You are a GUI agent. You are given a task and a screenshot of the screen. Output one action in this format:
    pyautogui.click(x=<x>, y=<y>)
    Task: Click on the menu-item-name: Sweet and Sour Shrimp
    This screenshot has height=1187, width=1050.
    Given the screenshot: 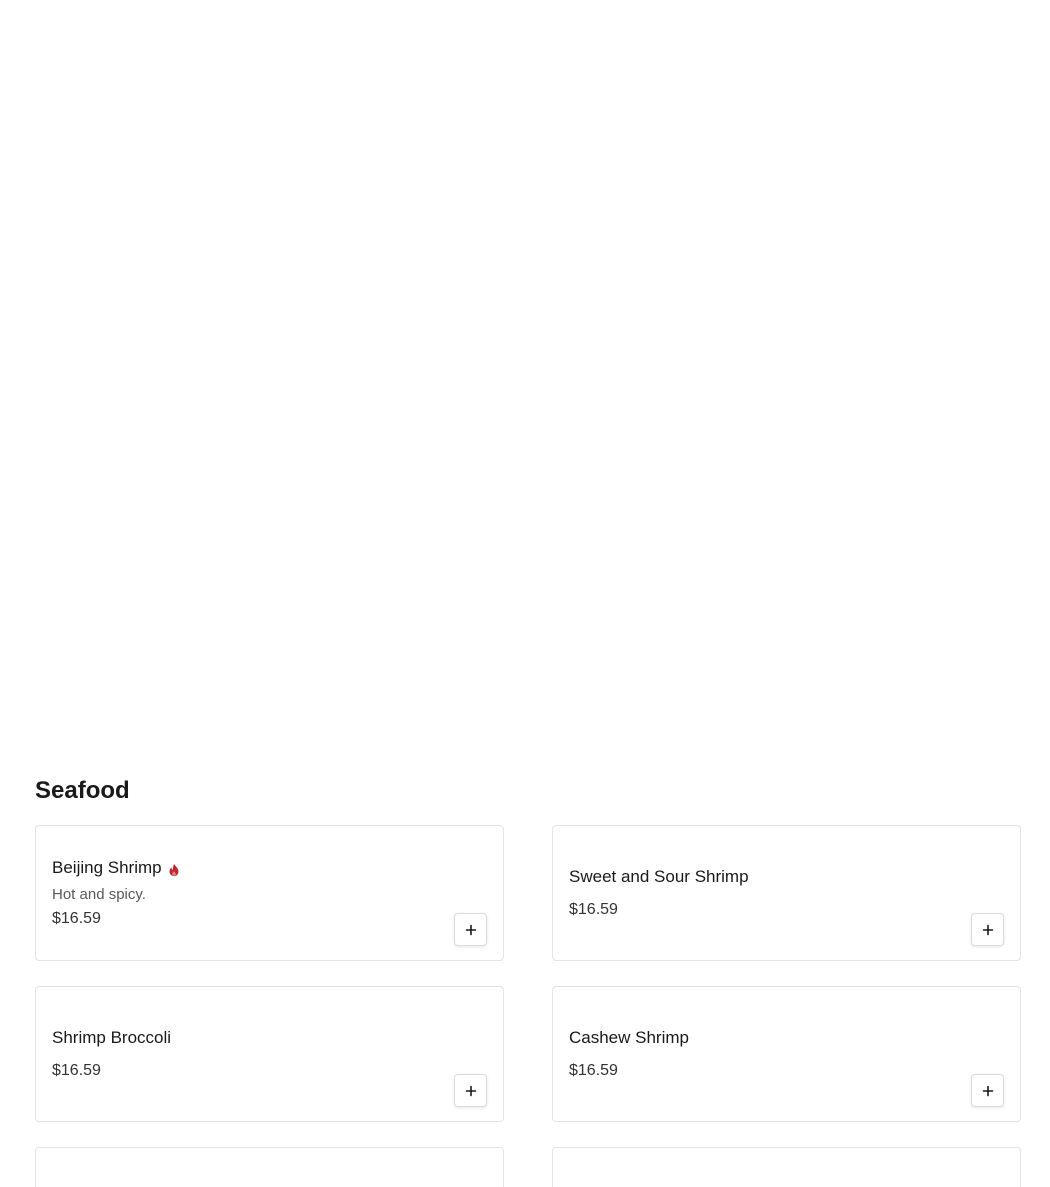 What is the action you would take?
    pyautogui.click(x=659, y=876)
    